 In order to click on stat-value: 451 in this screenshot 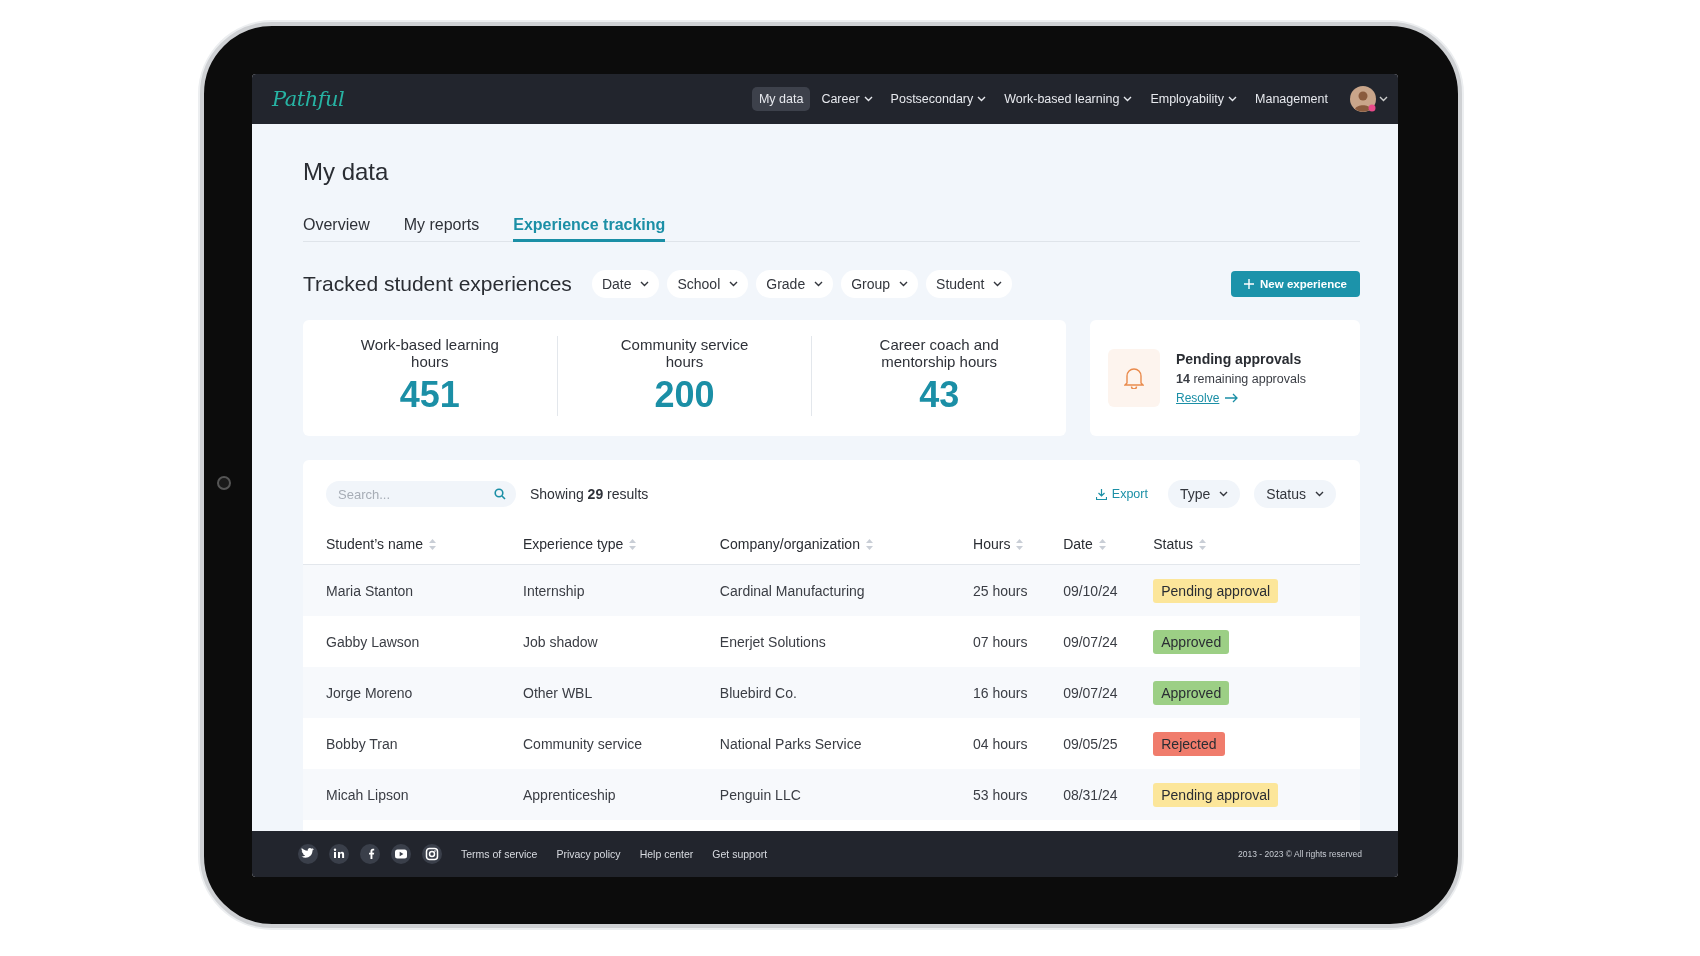, I will do `click(429, 395)`.